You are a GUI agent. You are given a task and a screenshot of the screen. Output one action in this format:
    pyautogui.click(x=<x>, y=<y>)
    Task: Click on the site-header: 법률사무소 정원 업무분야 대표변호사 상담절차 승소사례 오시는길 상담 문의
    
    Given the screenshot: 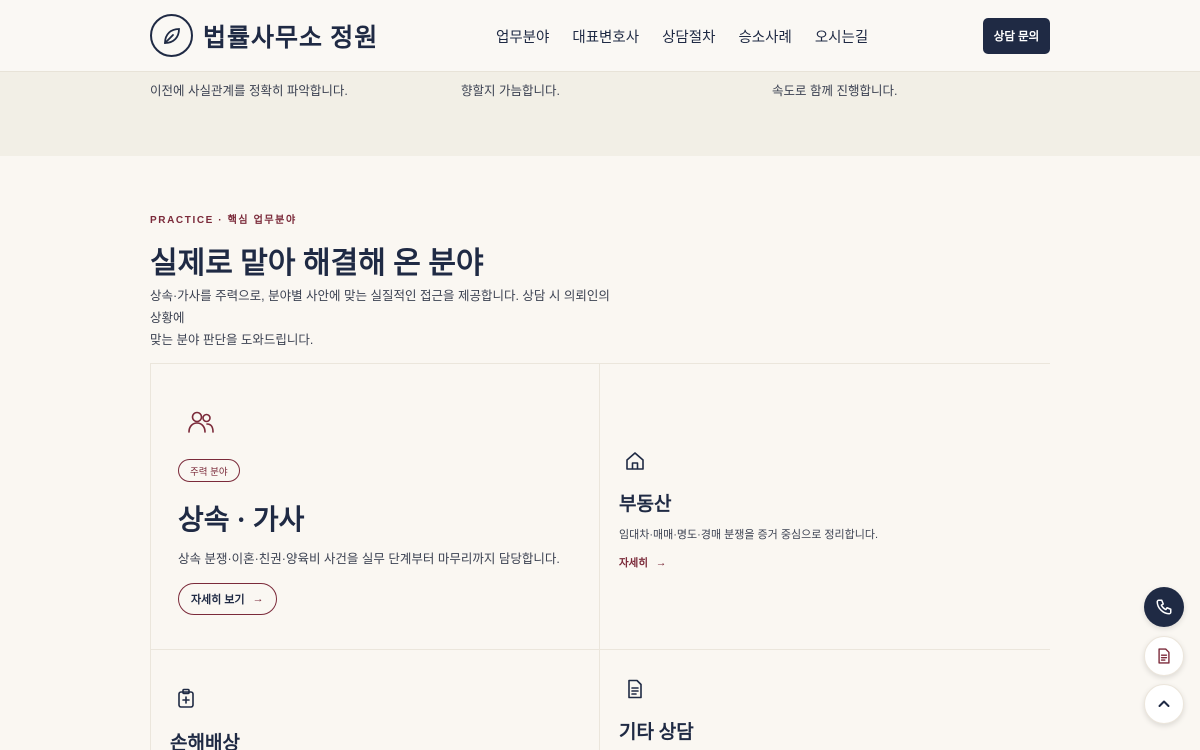 What is the action you would take?
    pyautogui.click(x=600, y=36)
    